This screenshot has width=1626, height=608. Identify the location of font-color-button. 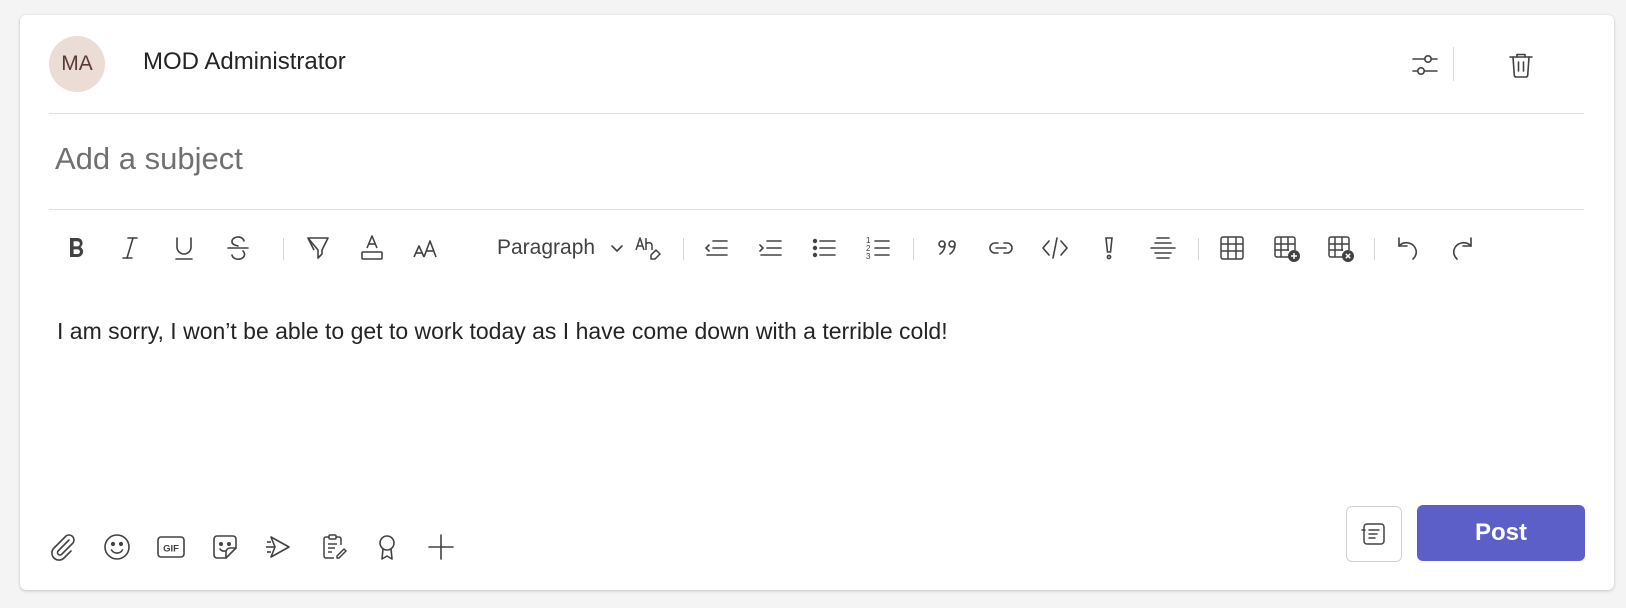
(372, 248).